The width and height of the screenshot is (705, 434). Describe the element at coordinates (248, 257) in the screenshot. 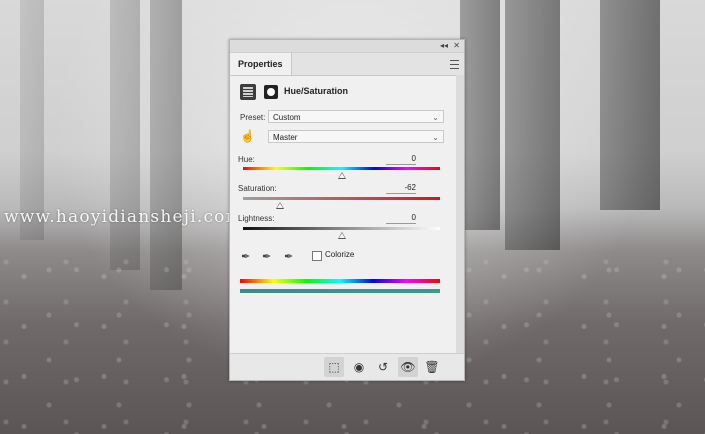

I see `eyedropper-icon: ✒` at that location.